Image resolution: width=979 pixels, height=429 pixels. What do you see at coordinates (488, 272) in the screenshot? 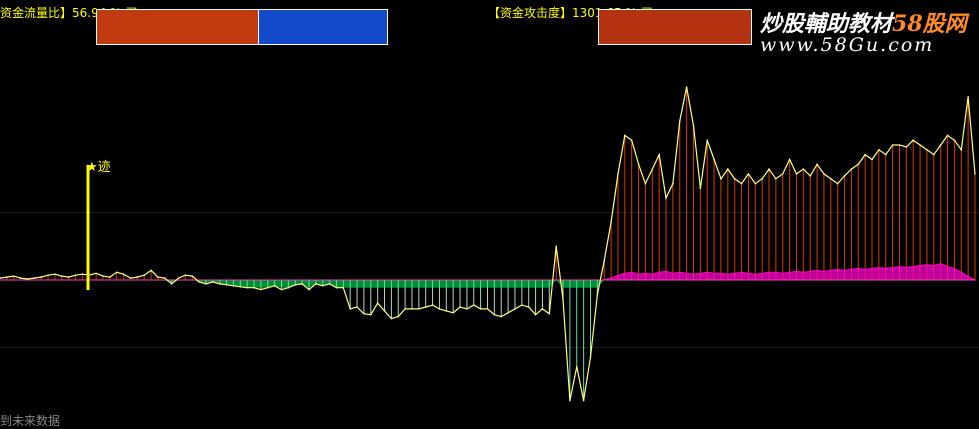
I see `purple-area-fill` at bounding box center [488, 272].